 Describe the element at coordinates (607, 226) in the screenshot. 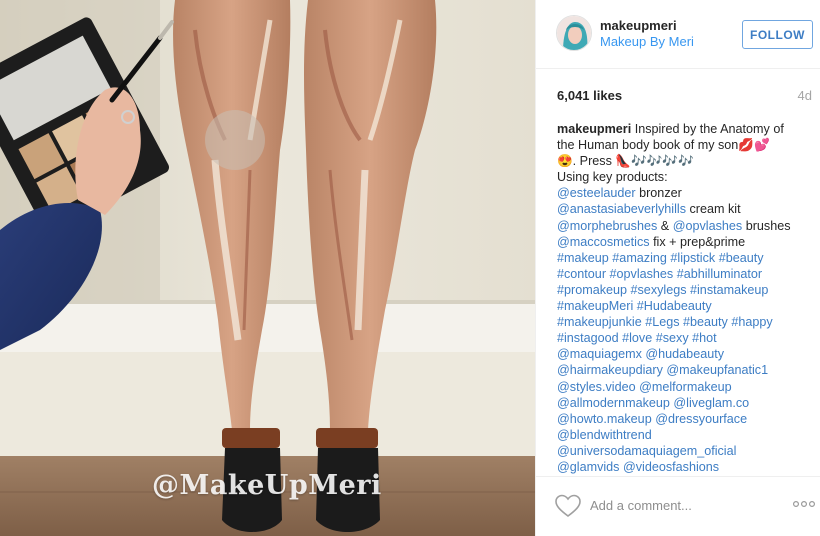

I see `mention-link: @morphebrushes` at that location.